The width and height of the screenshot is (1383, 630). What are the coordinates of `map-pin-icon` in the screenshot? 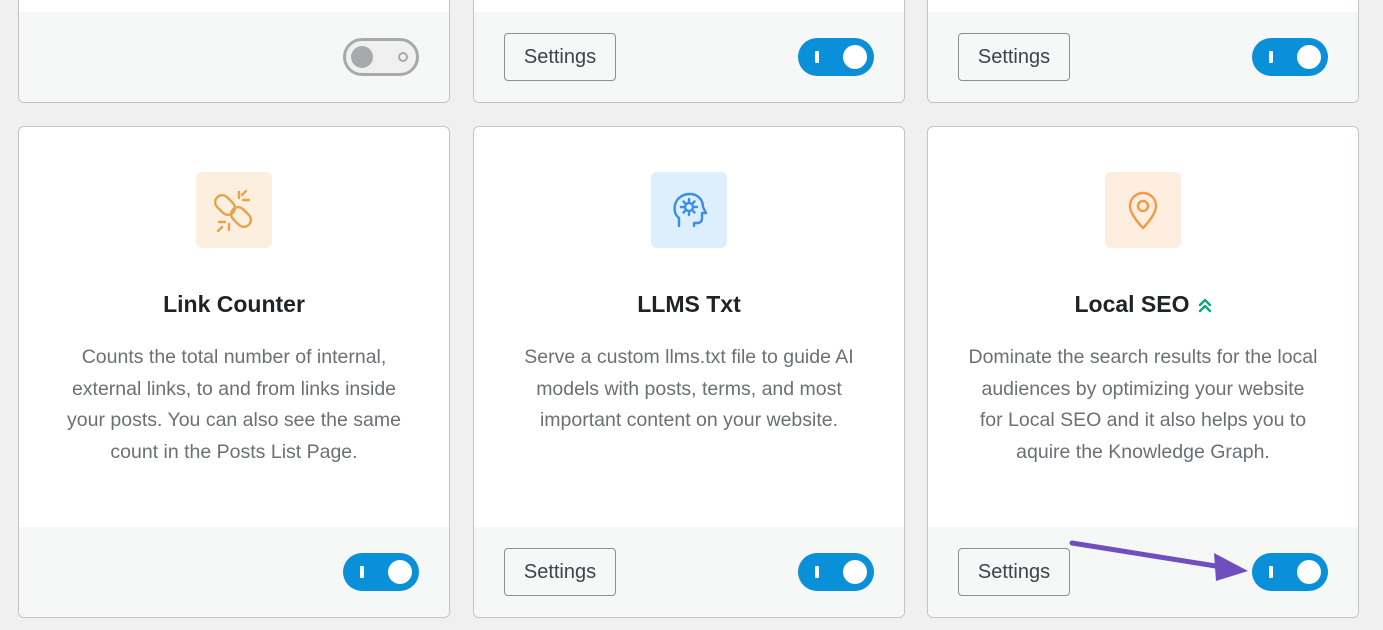 It's located at (1143, 210).